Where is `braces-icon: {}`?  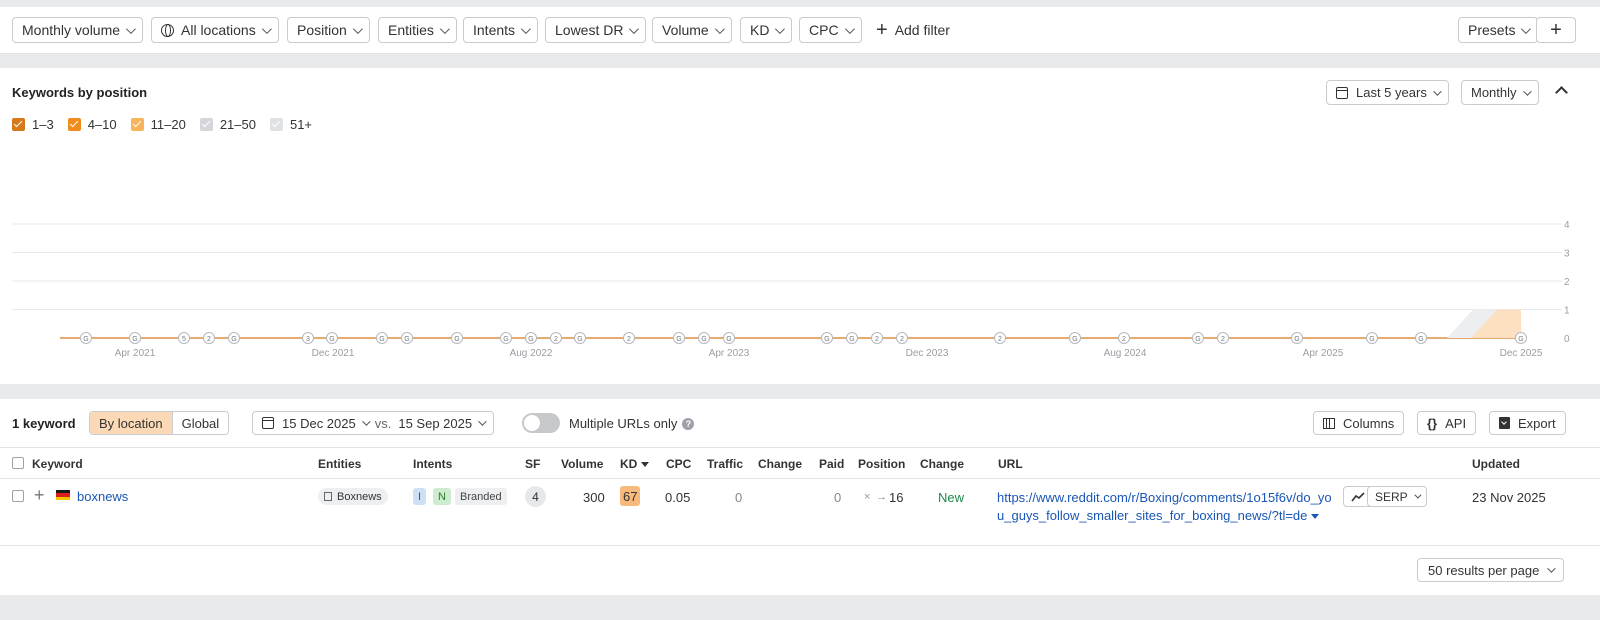 braces-icon: {} is located at coordinates (1432, 423).